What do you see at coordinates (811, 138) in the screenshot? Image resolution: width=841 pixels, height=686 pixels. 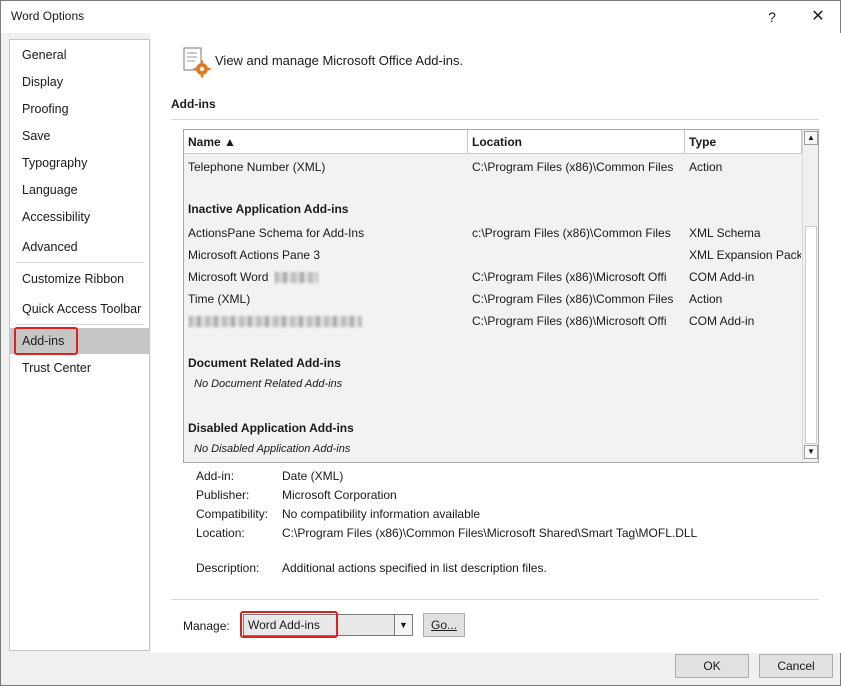 I see `scroll-up-arrow-icon: ▲` at bounding box center [811, 138].